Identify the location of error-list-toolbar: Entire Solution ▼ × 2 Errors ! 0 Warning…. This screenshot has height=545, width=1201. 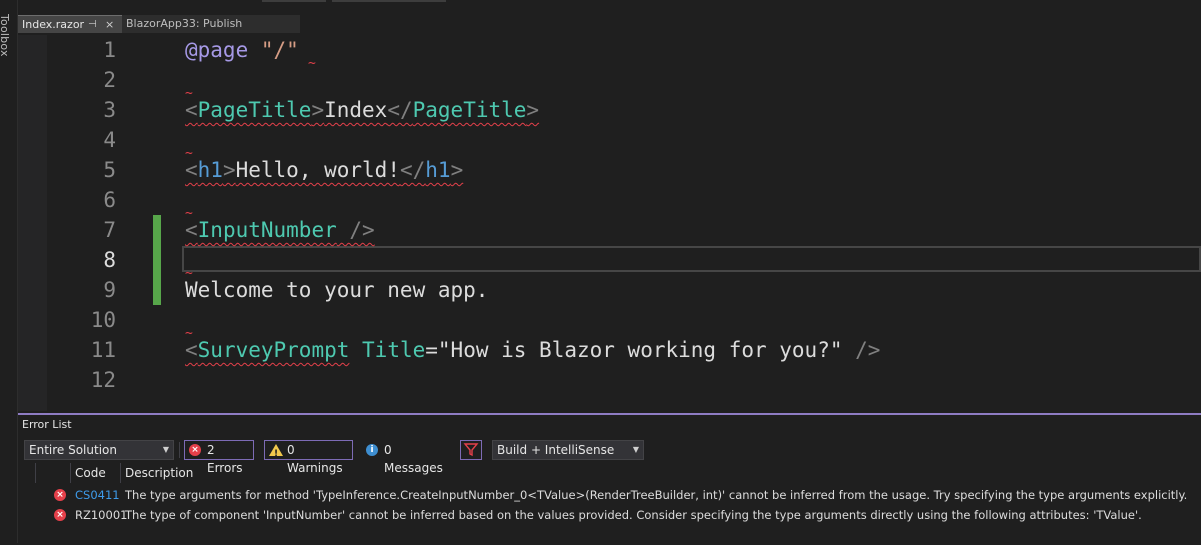
(609, 456).